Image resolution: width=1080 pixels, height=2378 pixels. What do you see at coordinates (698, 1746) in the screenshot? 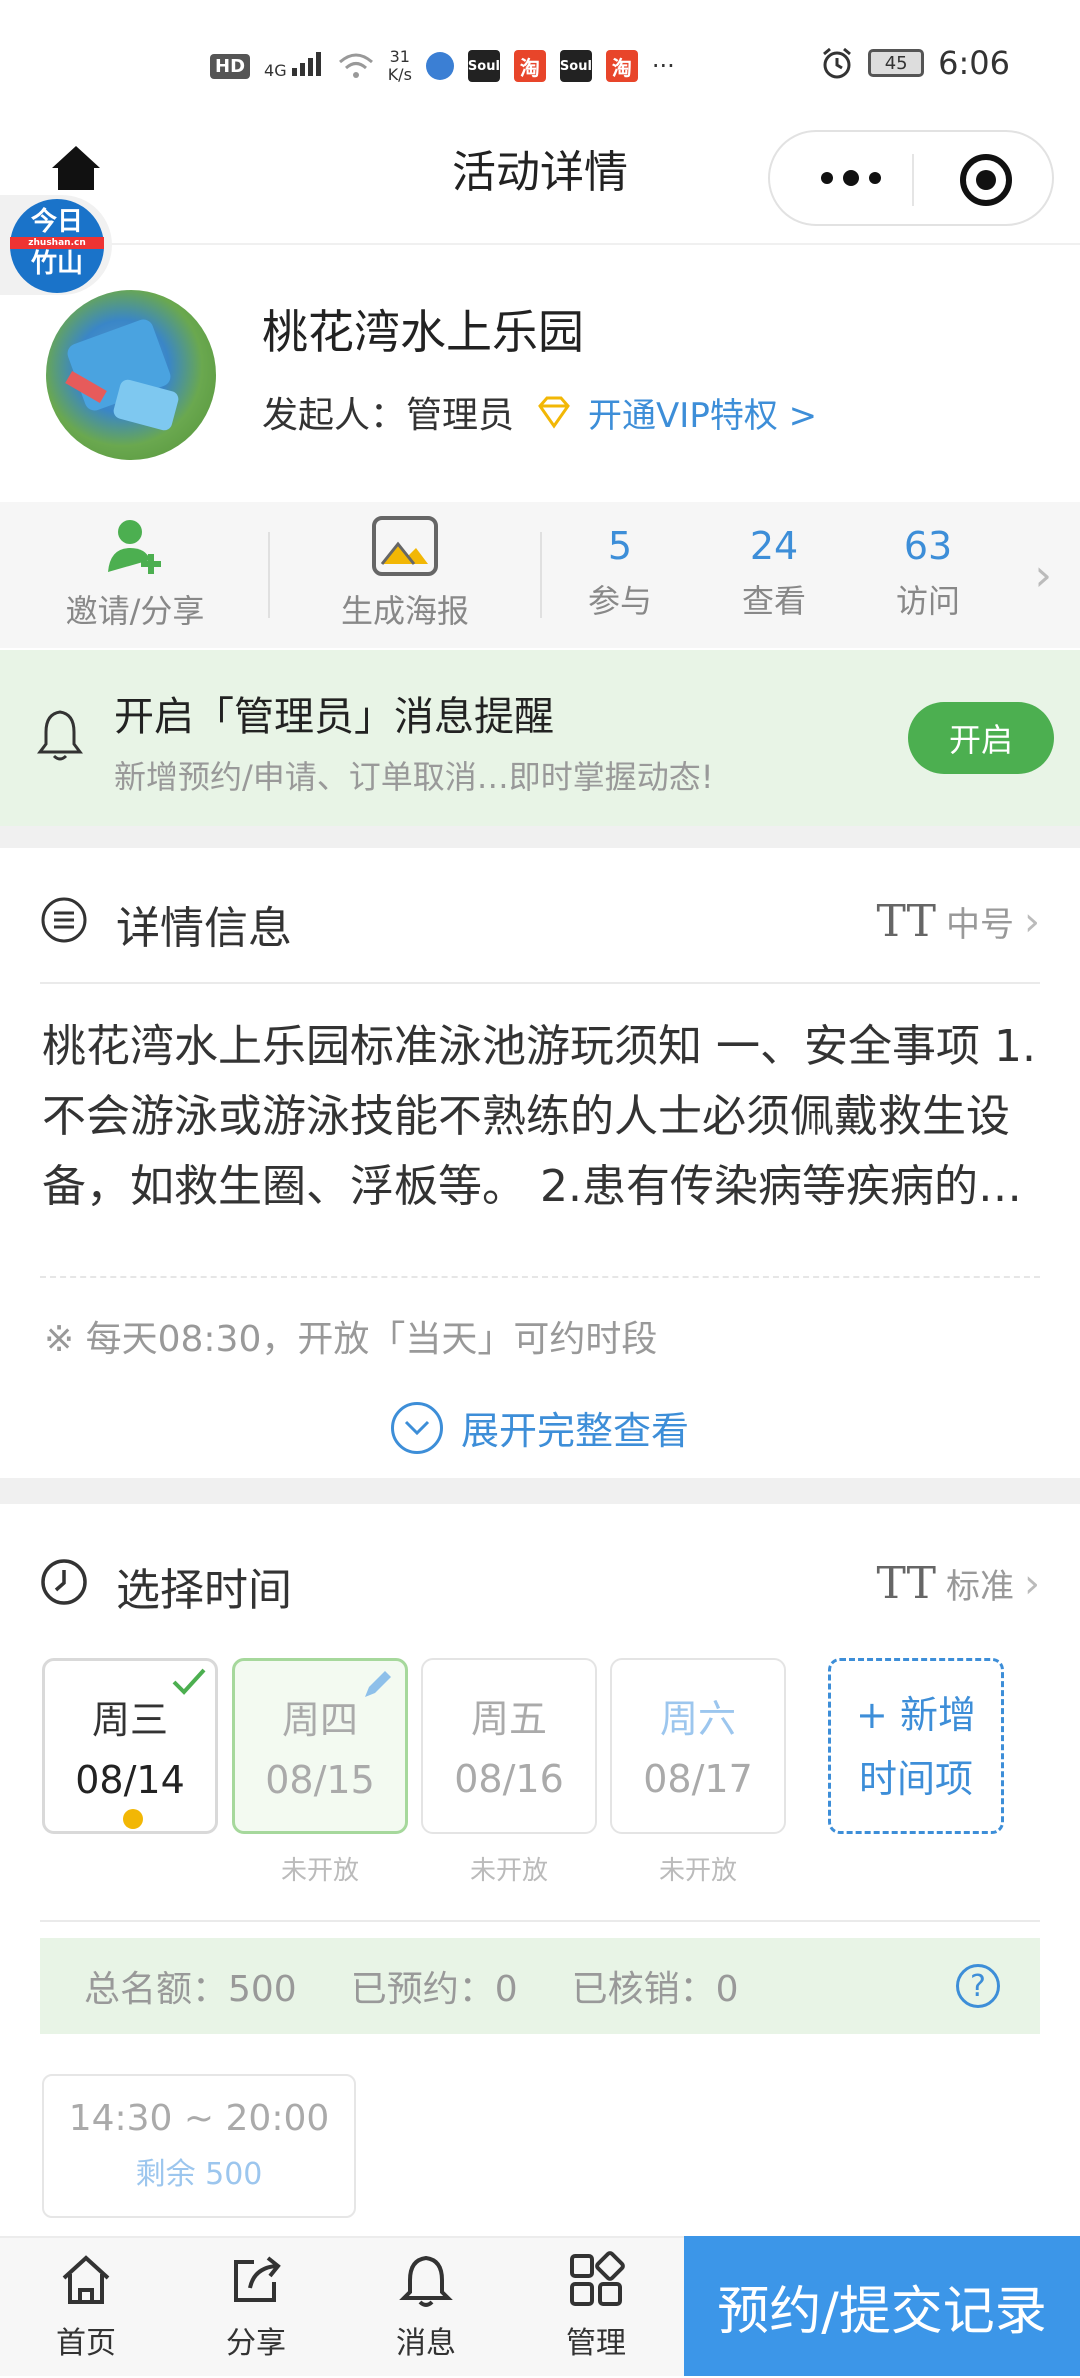
I see `date-option-sat: 周六 08/17` at bounding box center [698, 1746].